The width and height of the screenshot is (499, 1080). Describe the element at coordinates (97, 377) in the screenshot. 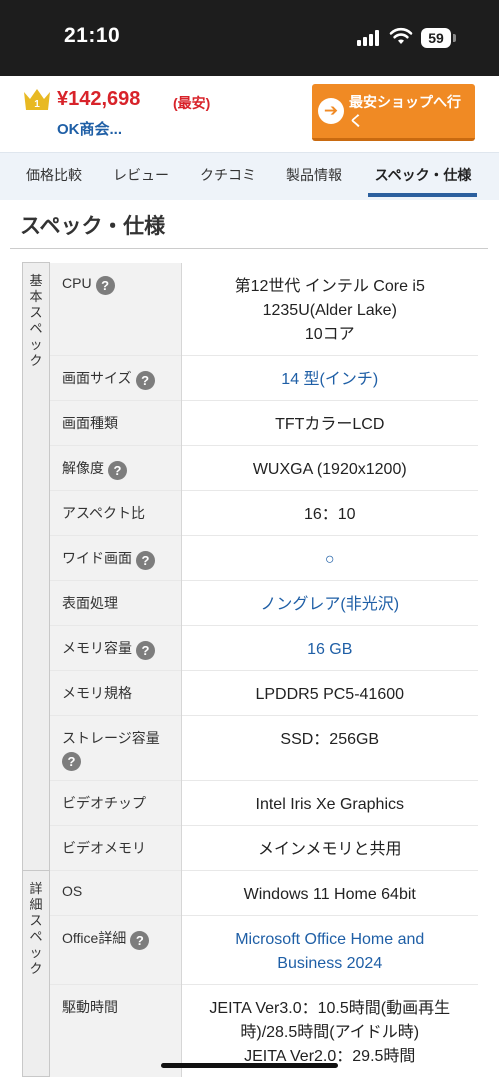

I see `spec-label-text: 画面サイズ` at that location.